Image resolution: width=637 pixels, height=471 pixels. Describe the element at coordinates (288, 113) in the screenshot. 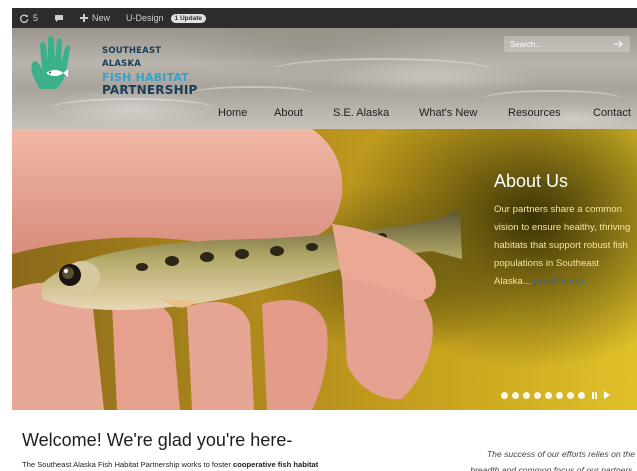

I see `nav-about: About` at that location.